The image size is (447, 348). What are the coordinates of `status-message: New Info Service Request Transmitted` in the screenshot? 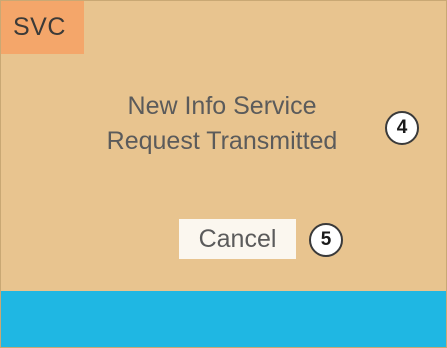 It's located at (222, 124).